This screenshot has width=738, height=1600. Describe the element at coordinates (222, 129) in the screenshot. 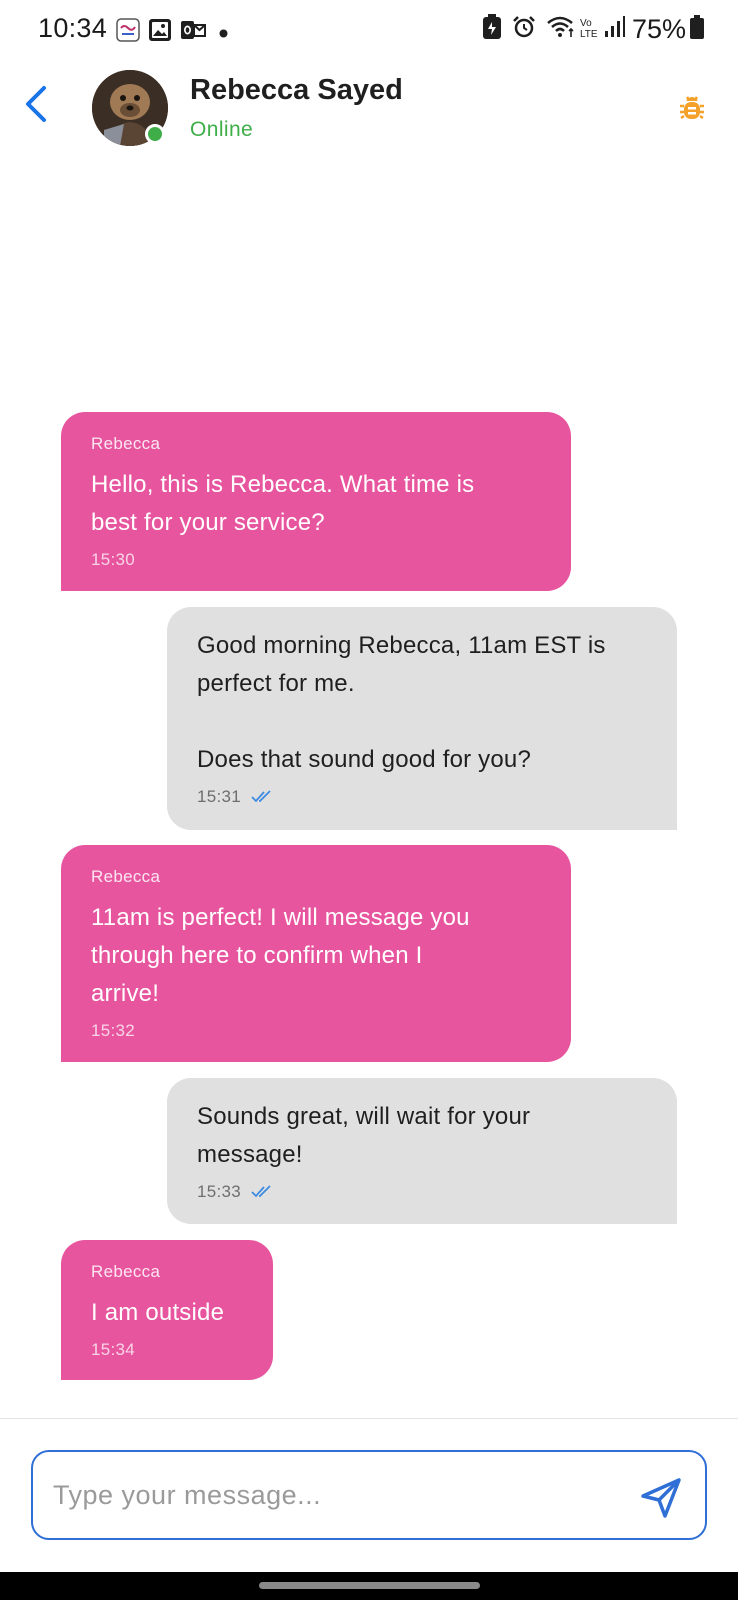

I see `contact-status: Online` at that location.